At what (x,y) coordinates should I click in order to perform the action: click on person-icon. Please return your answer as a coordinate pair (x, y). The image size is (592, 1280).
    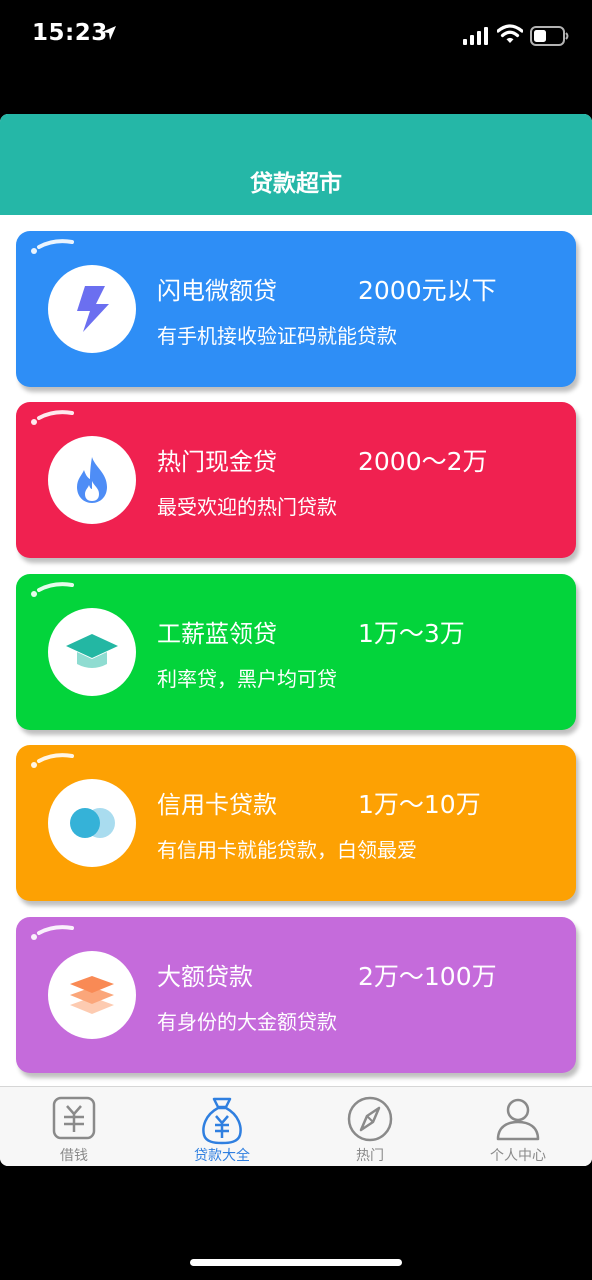
    Looking at the image, I should click on (518, 1119).